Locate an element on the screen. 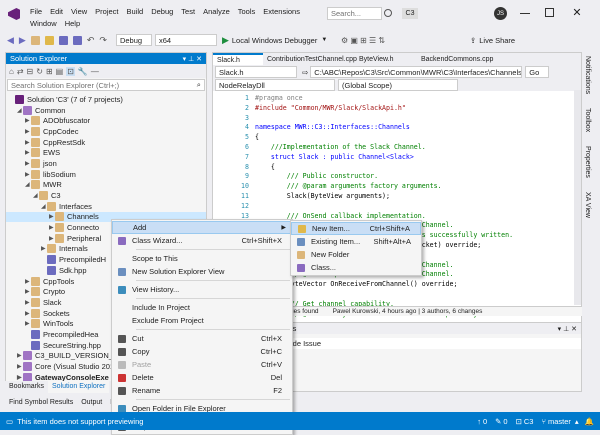 The image size is (600, 435). menu-analyze: Analyze is located at coordinates (216, 12).